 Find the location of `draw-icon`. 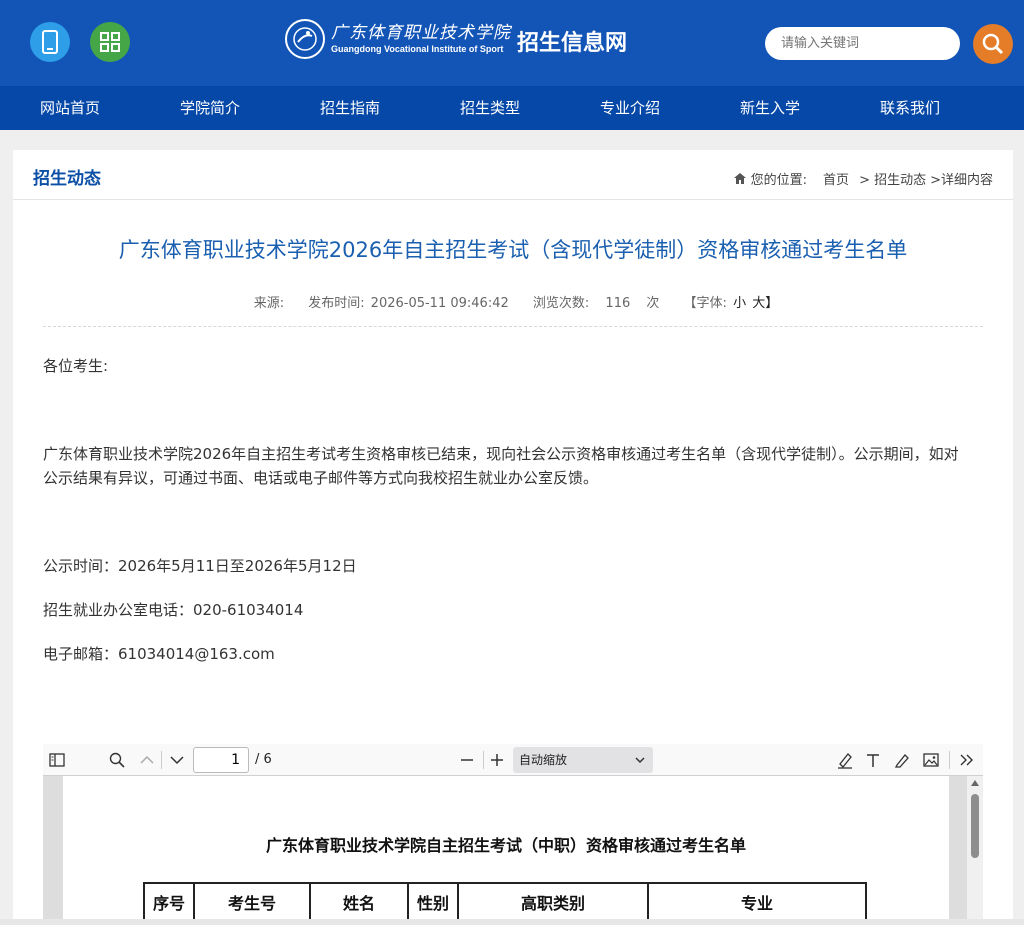

draw-icon is located at coordinates (902, 760).